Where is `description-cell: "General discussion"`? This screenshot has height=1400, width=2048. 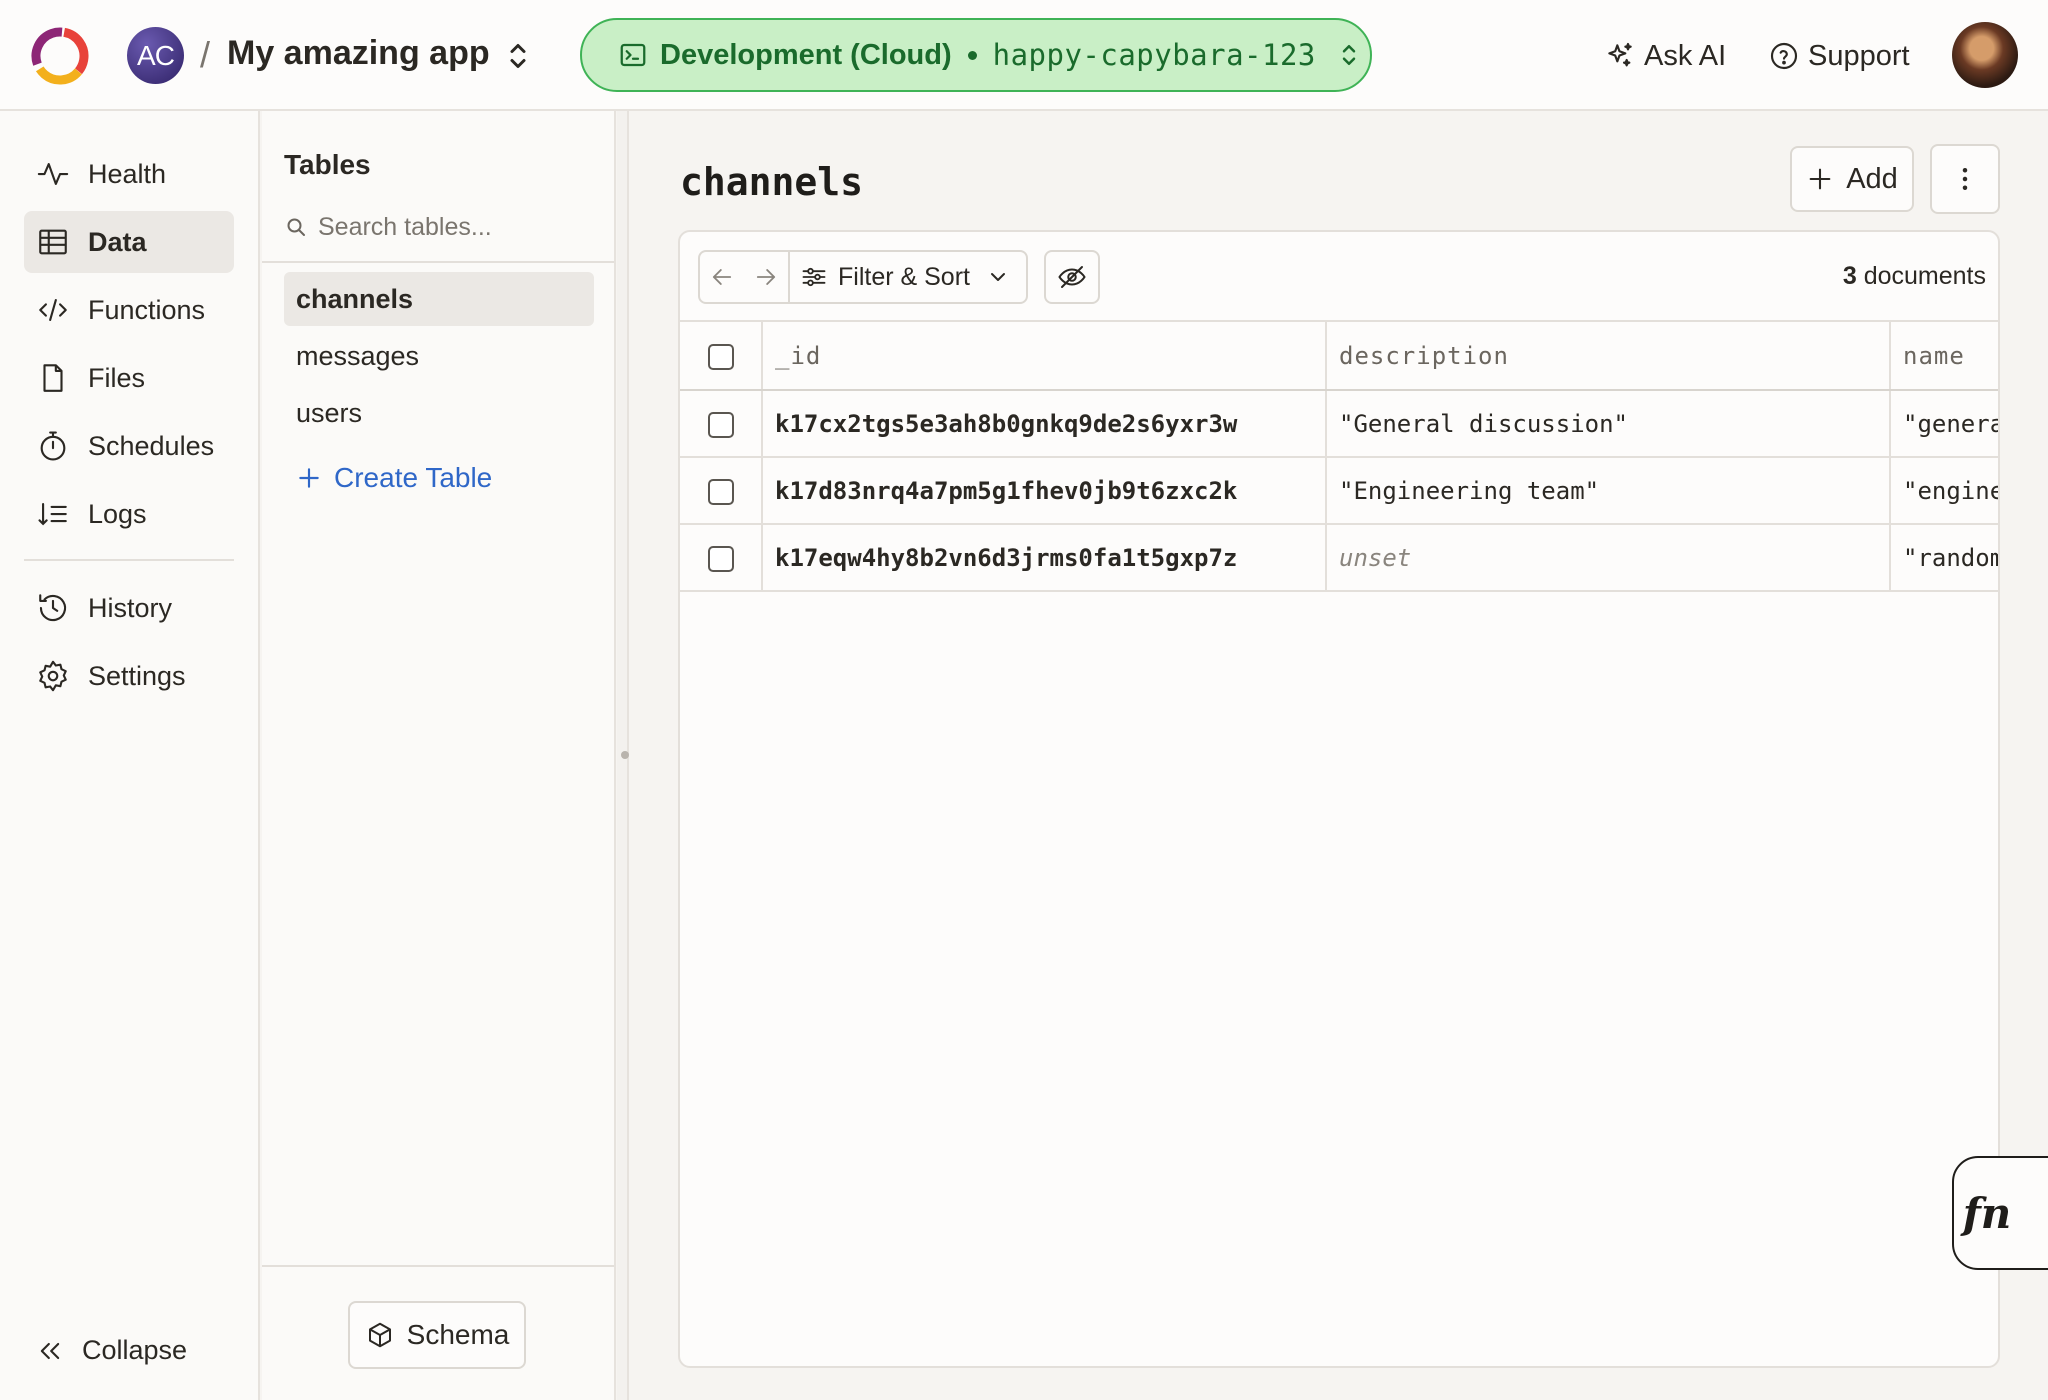
description-cell: "General discussion" is located at coordinates (1608, 424).